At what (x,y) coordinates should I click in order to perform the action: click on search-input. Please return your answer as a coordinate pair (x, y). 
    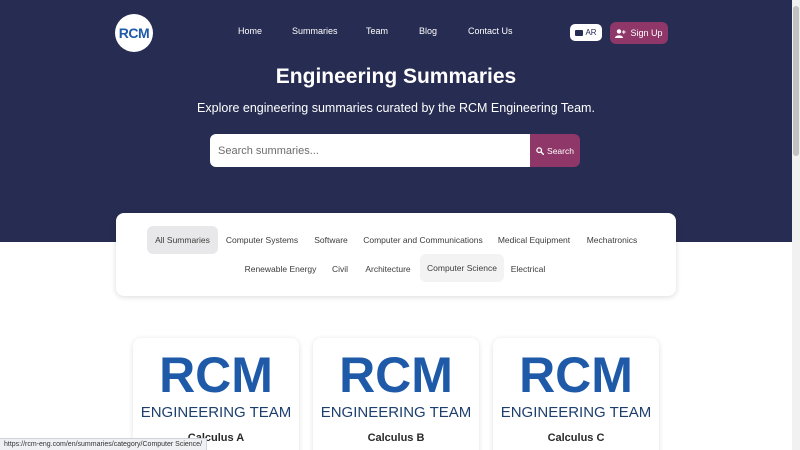
    Looking at the image, I should click on (370, 150).